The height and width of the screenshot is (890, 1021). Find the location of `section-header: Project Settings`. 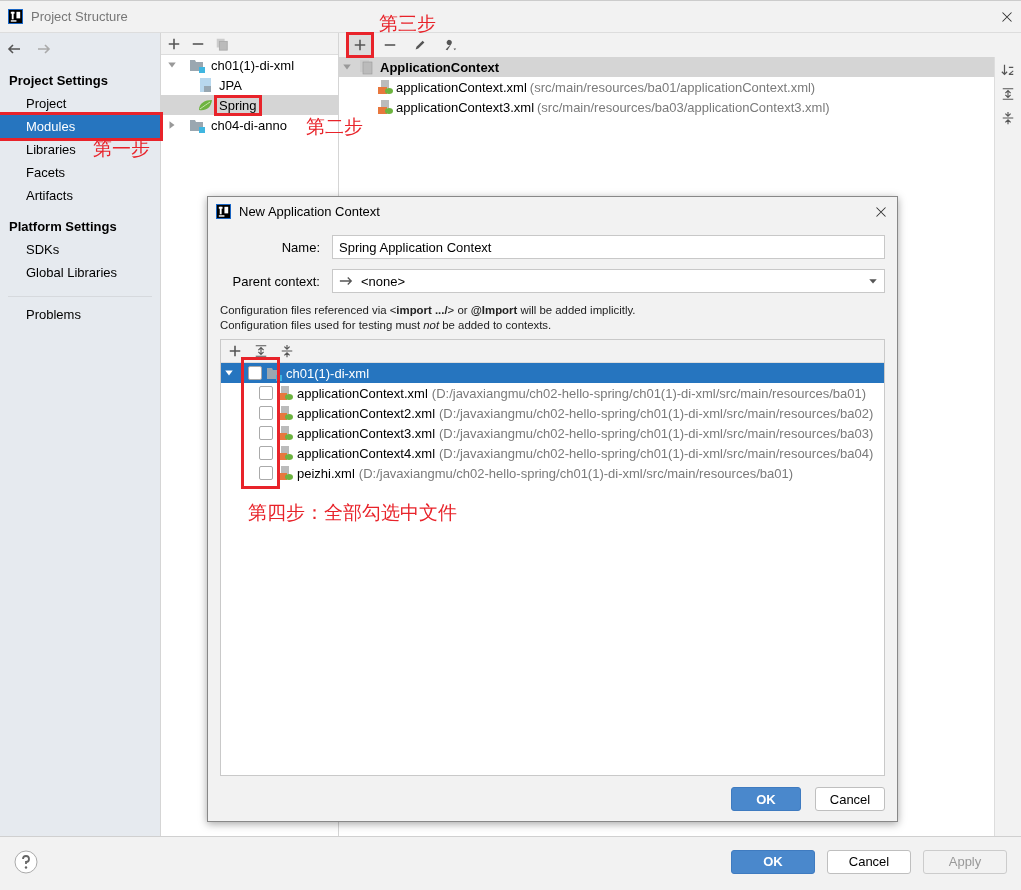

section-header: Project Settings is located at coordinates (58, 81).